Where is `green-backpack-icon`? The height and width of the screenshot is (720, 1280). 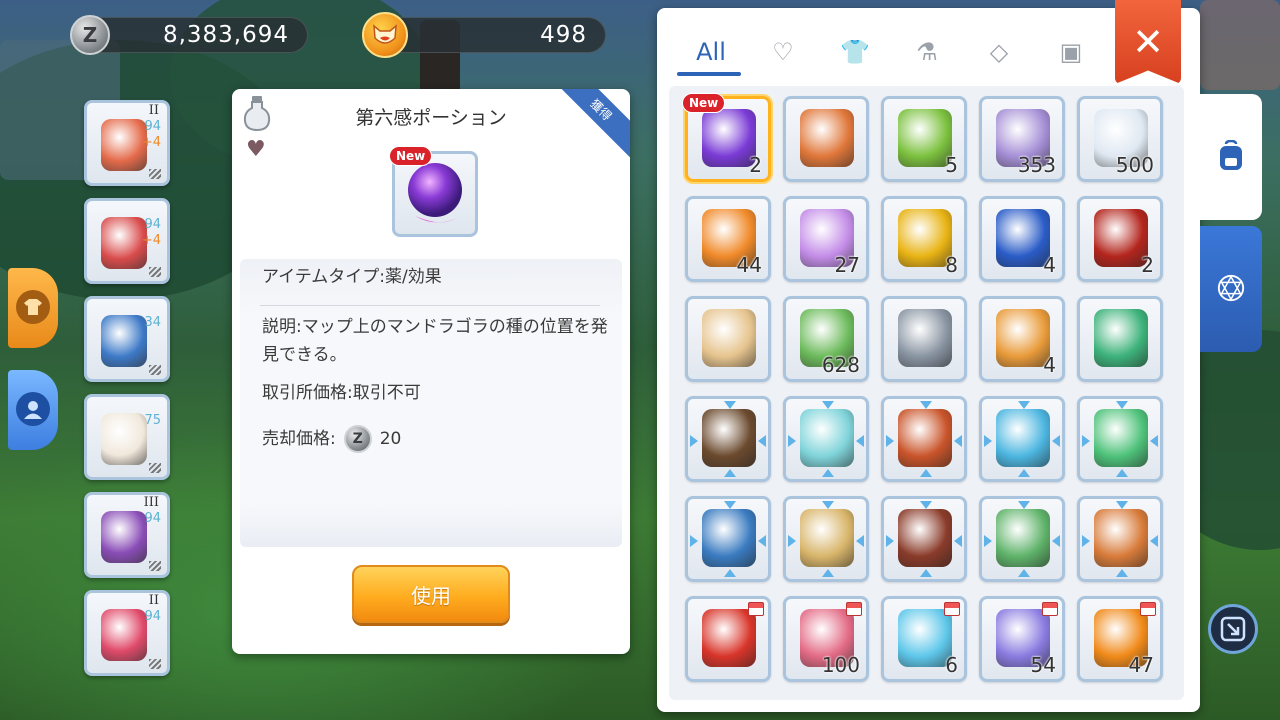
green-backpack-icon is located at coordinates (1121, 338).